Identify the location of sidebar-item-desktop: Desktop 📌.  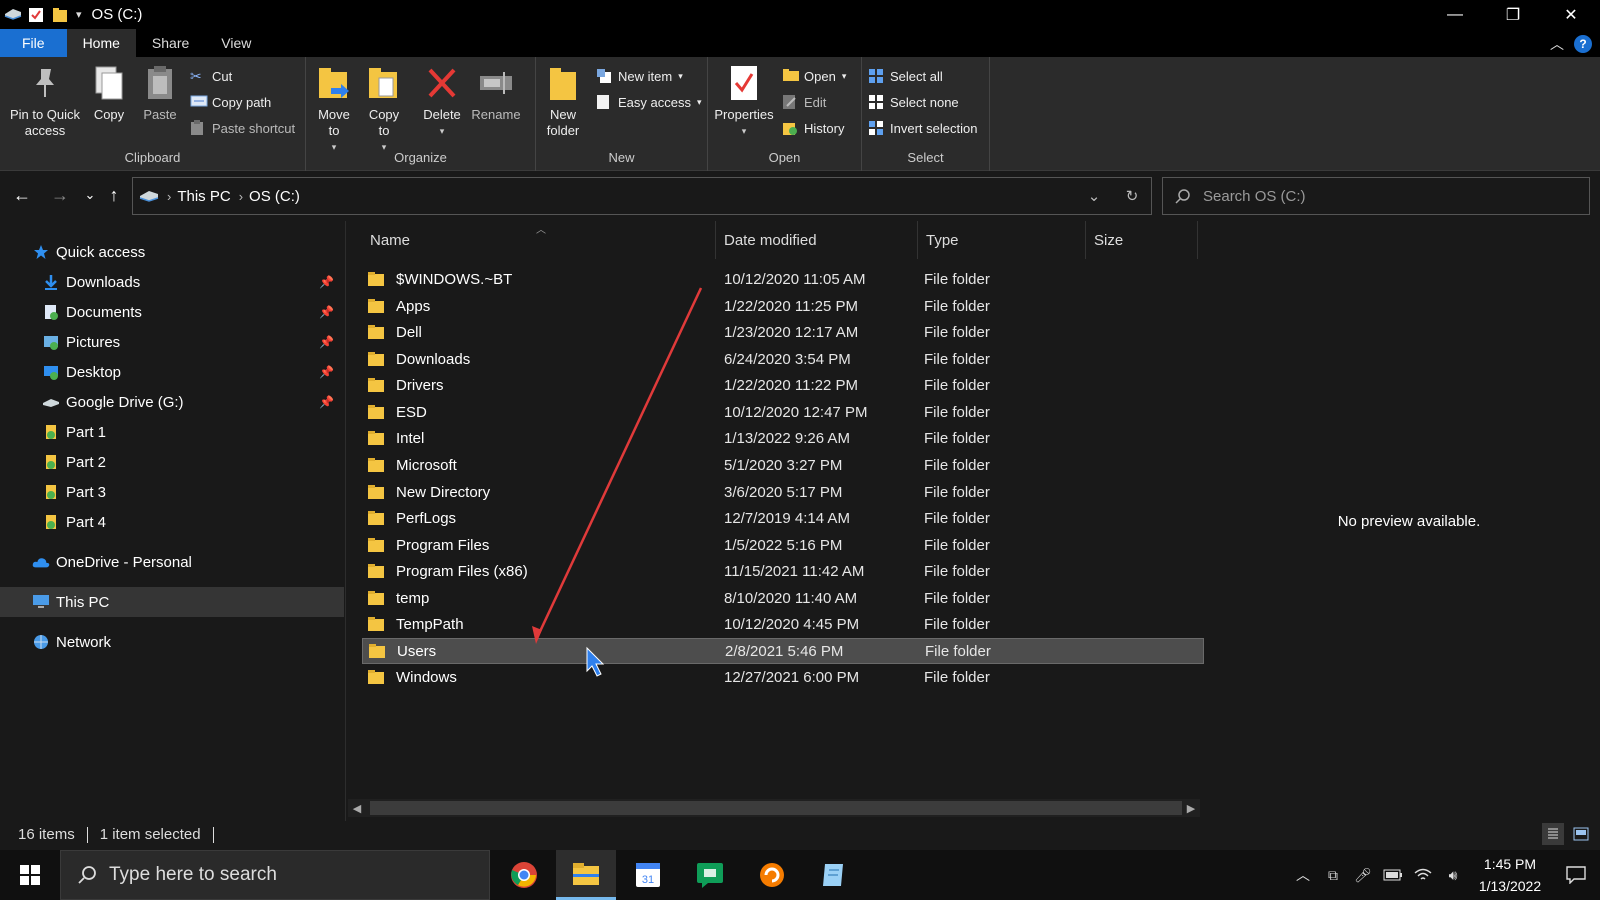
(172, 372).